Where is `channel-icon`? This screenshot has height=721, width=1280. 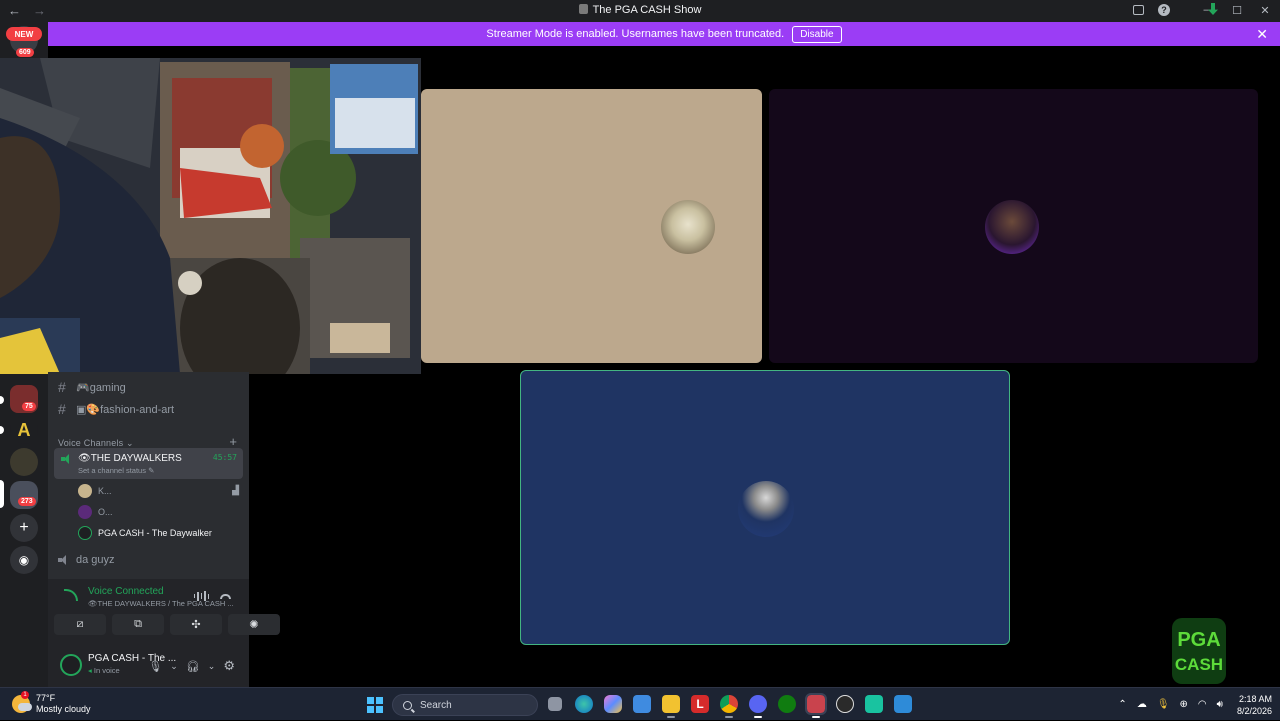
channel-icon is located at coordinates (583, 9).